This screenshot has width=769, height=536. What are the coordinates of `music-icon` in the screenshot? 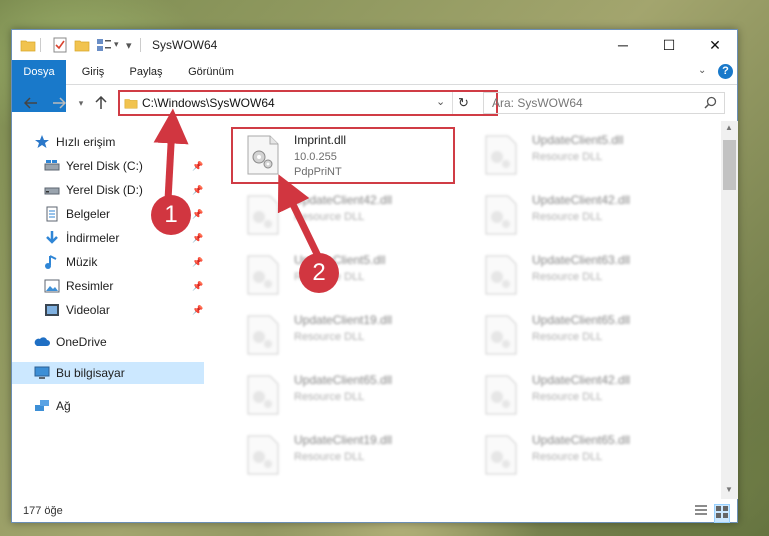 It's located at (52, 262).